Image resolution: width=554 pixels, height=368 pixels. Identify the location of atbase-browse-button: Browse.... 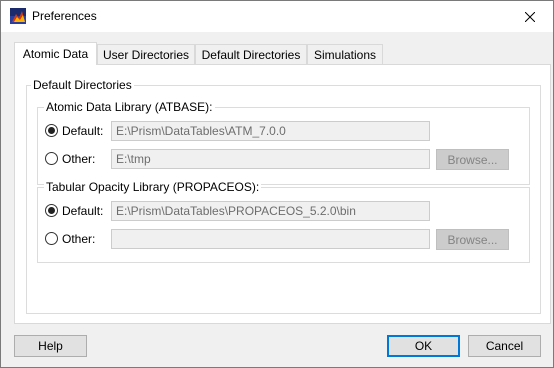
(472, 159).